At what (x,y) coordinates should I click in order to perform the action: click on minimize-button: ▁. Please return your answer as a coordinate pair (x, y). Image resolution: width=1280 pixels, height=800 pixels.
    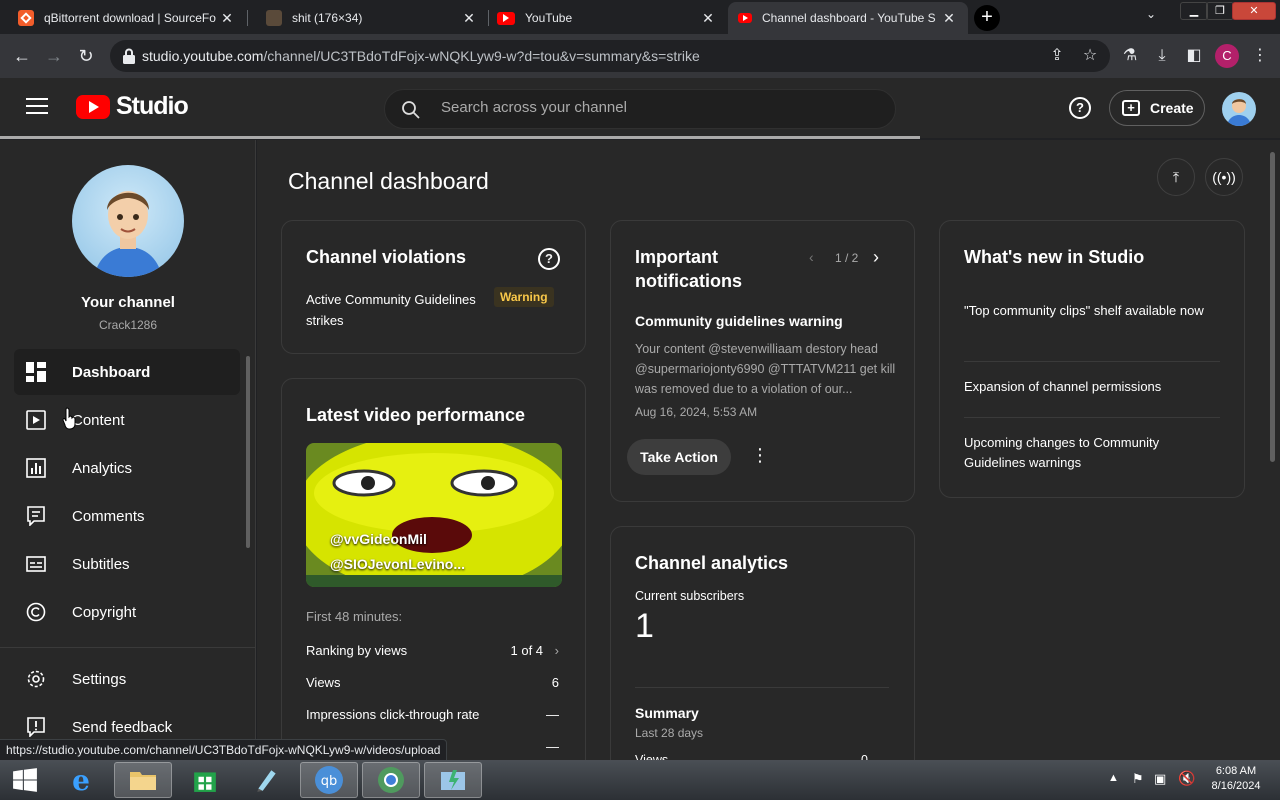
    Looking at the image, I should click on (1194, 11).